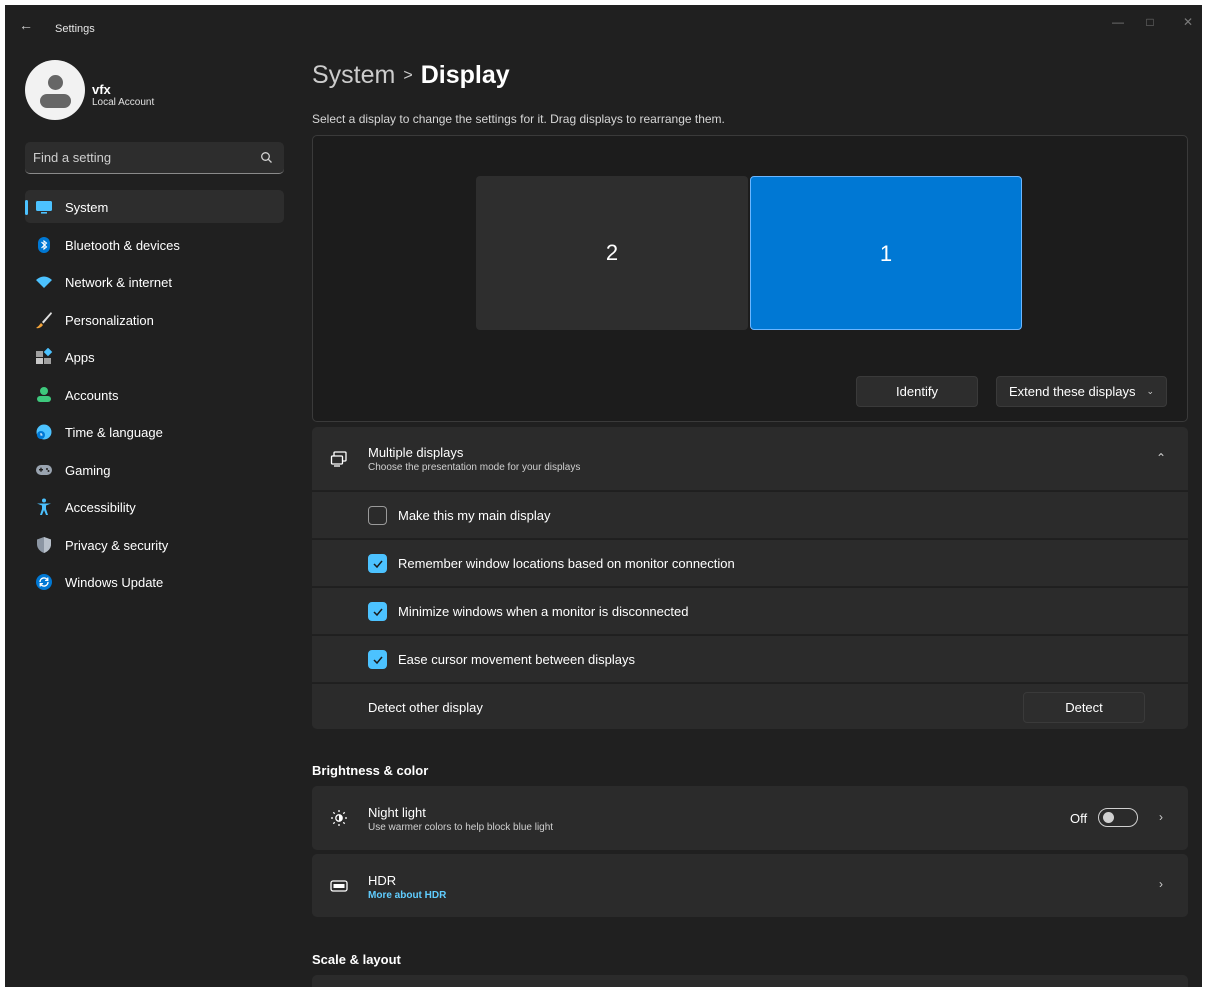  What do you see at coordinates (474, 515) in the screenshot?
I see `option-label: Make this my main display` at bounding box center [474, 515].